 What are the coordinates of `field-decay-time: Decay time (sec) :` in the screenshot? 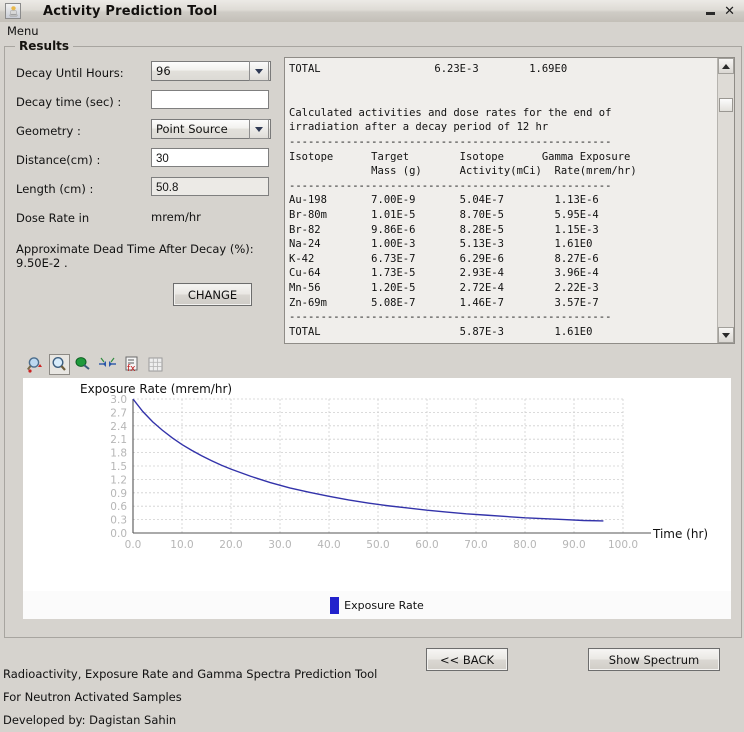 It's located at (145, 104).